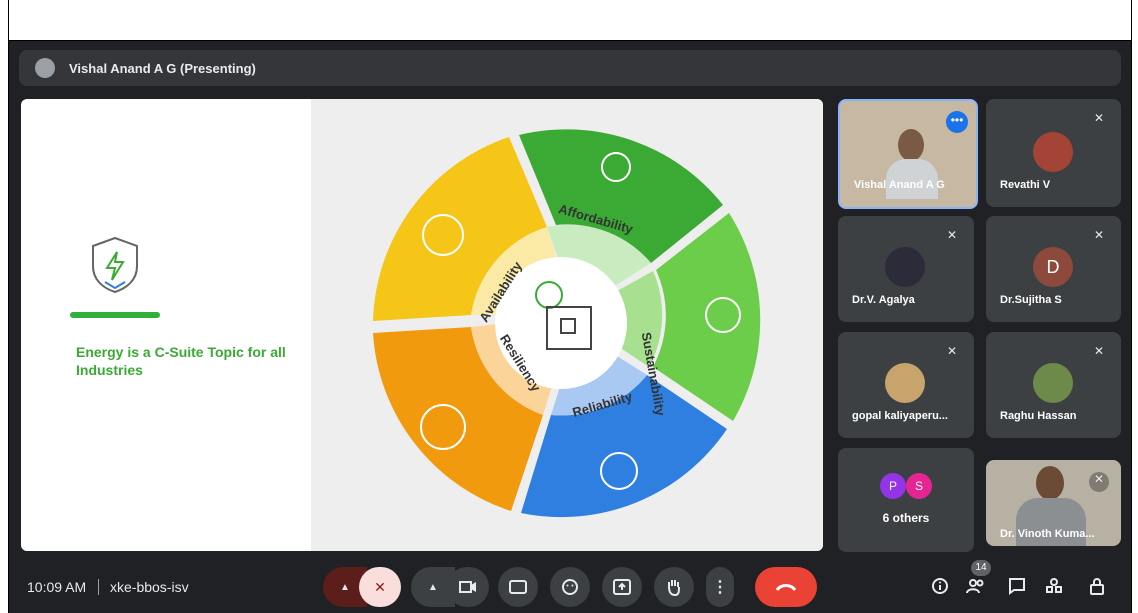  Describe the element at coordinates (975, 586) in the screenshot. I see `people-icon` at that location.